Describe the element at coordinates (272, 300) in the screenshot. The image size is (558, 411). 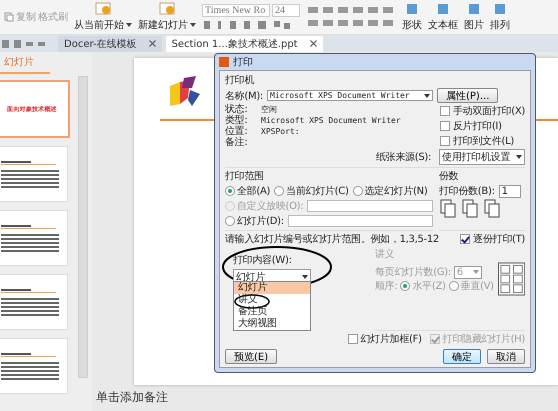
I see `dropdown-option: 讲义` at that location.